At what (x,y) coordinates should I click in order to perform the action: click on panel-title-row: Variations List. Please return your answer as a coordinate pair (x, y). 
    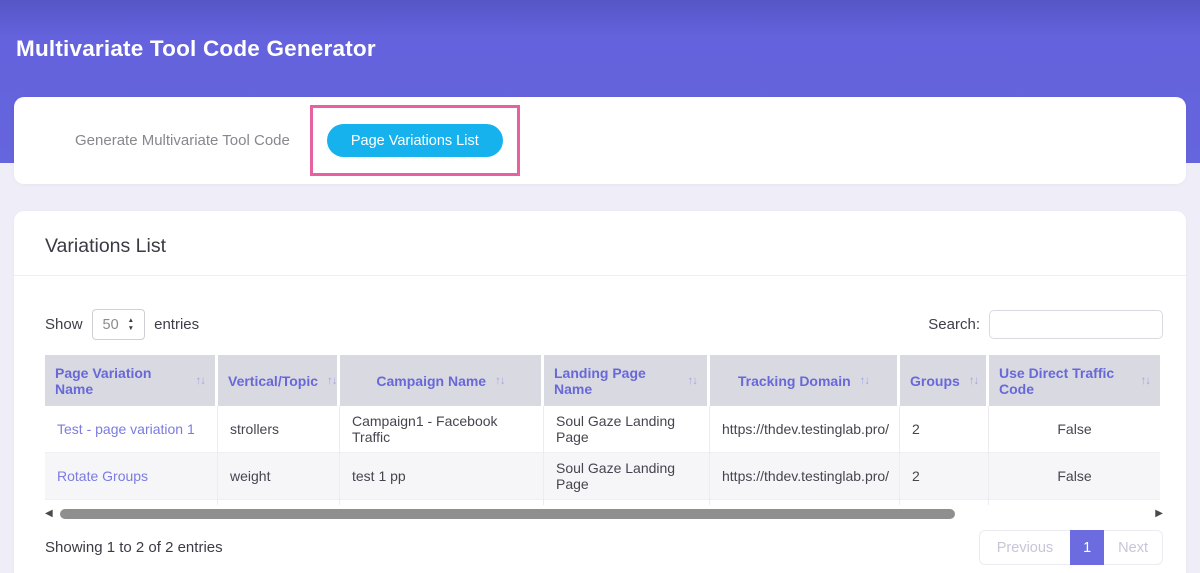
    Looking at the image, I should click on (600, 243).